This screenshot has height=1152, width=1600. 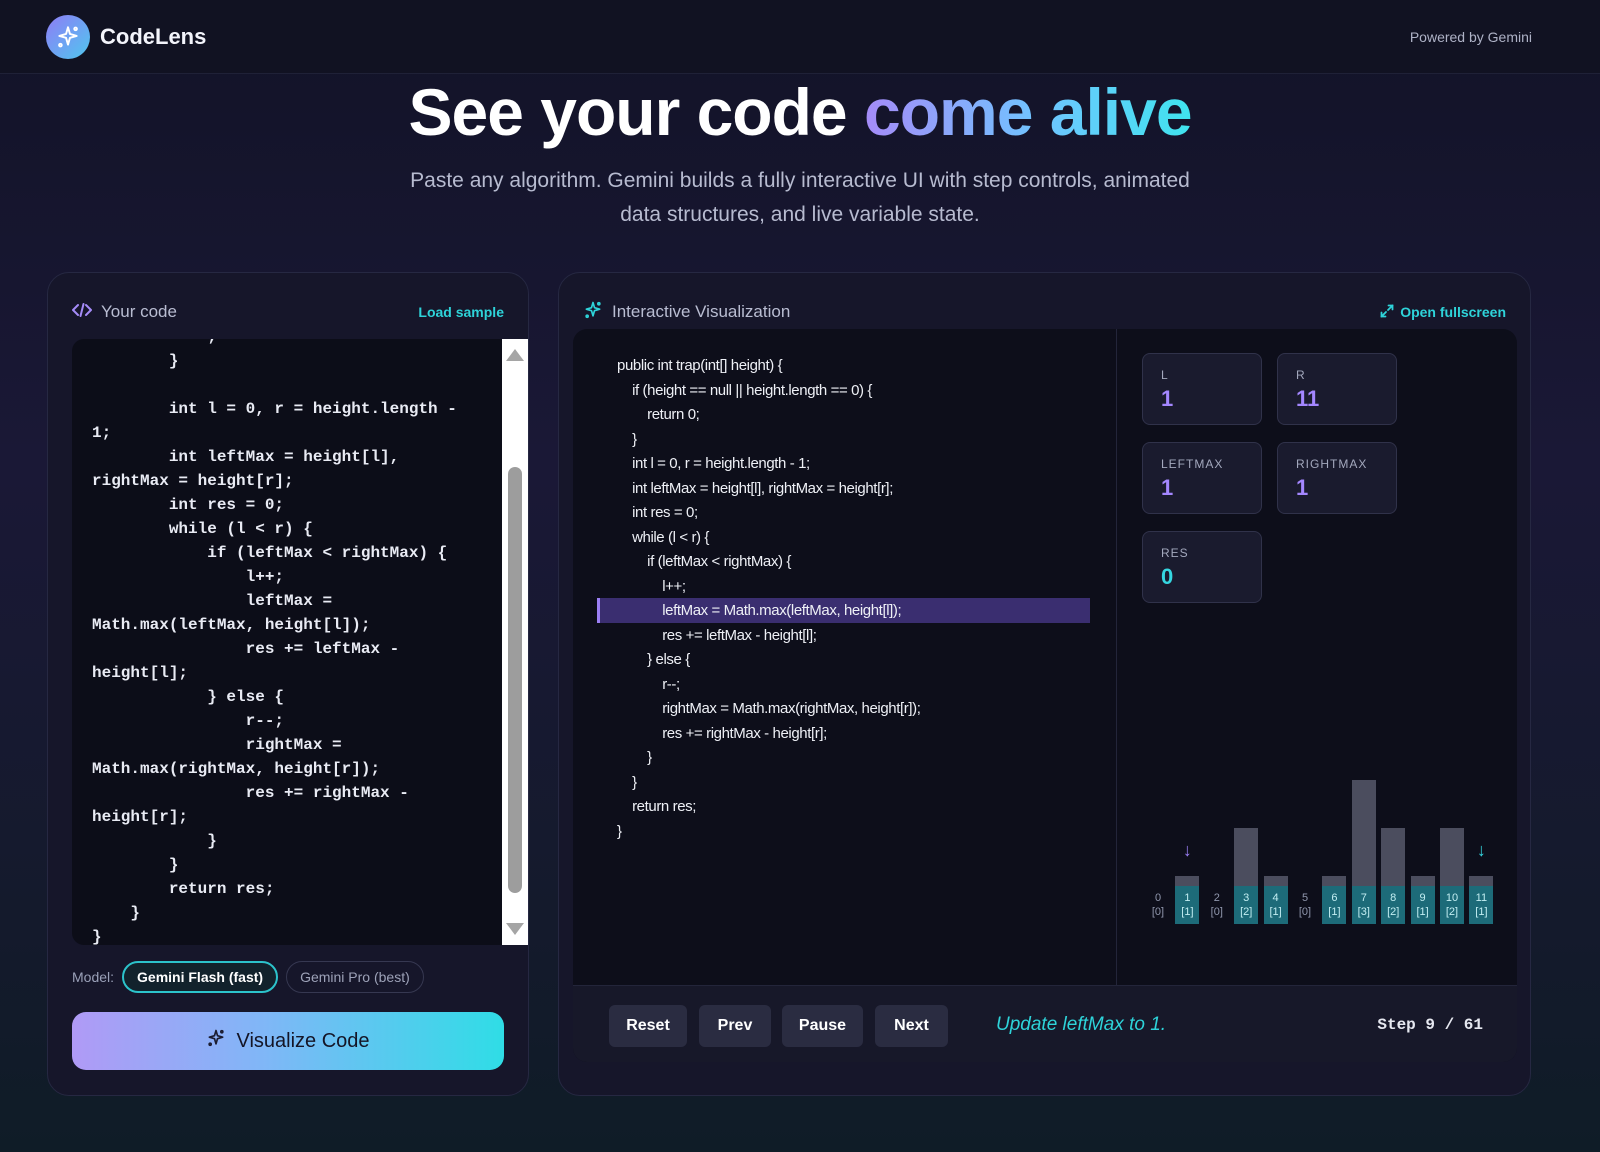 I want to click on array-index-label: 8 [2], so click(x=1393, y=905).